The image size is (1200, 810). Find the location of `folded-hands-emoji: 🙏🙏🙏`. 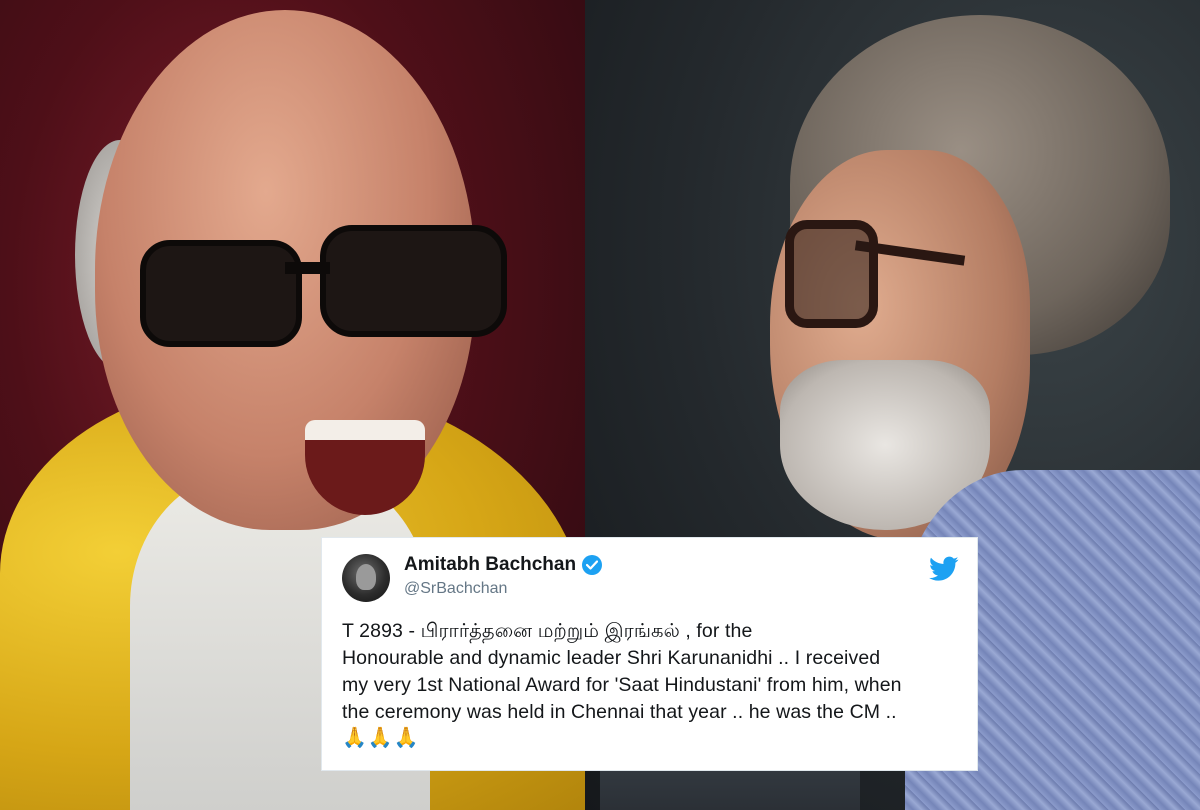

folded-hands-emoji: 🙏🙏🙏 is located at coordinates (381, 738).